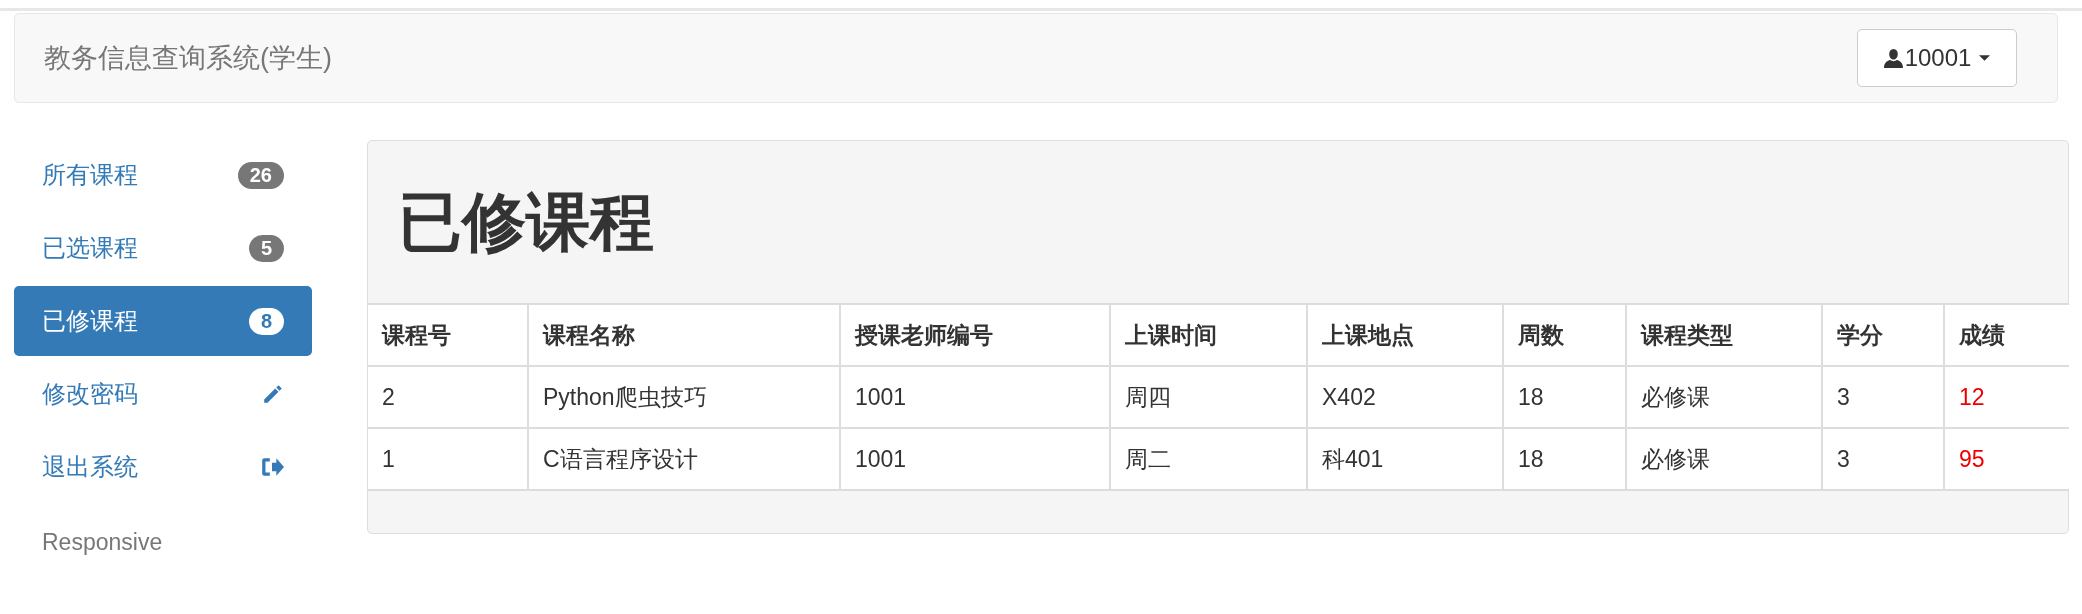  I want to click on column-header: 课程号, so click(448, 335).